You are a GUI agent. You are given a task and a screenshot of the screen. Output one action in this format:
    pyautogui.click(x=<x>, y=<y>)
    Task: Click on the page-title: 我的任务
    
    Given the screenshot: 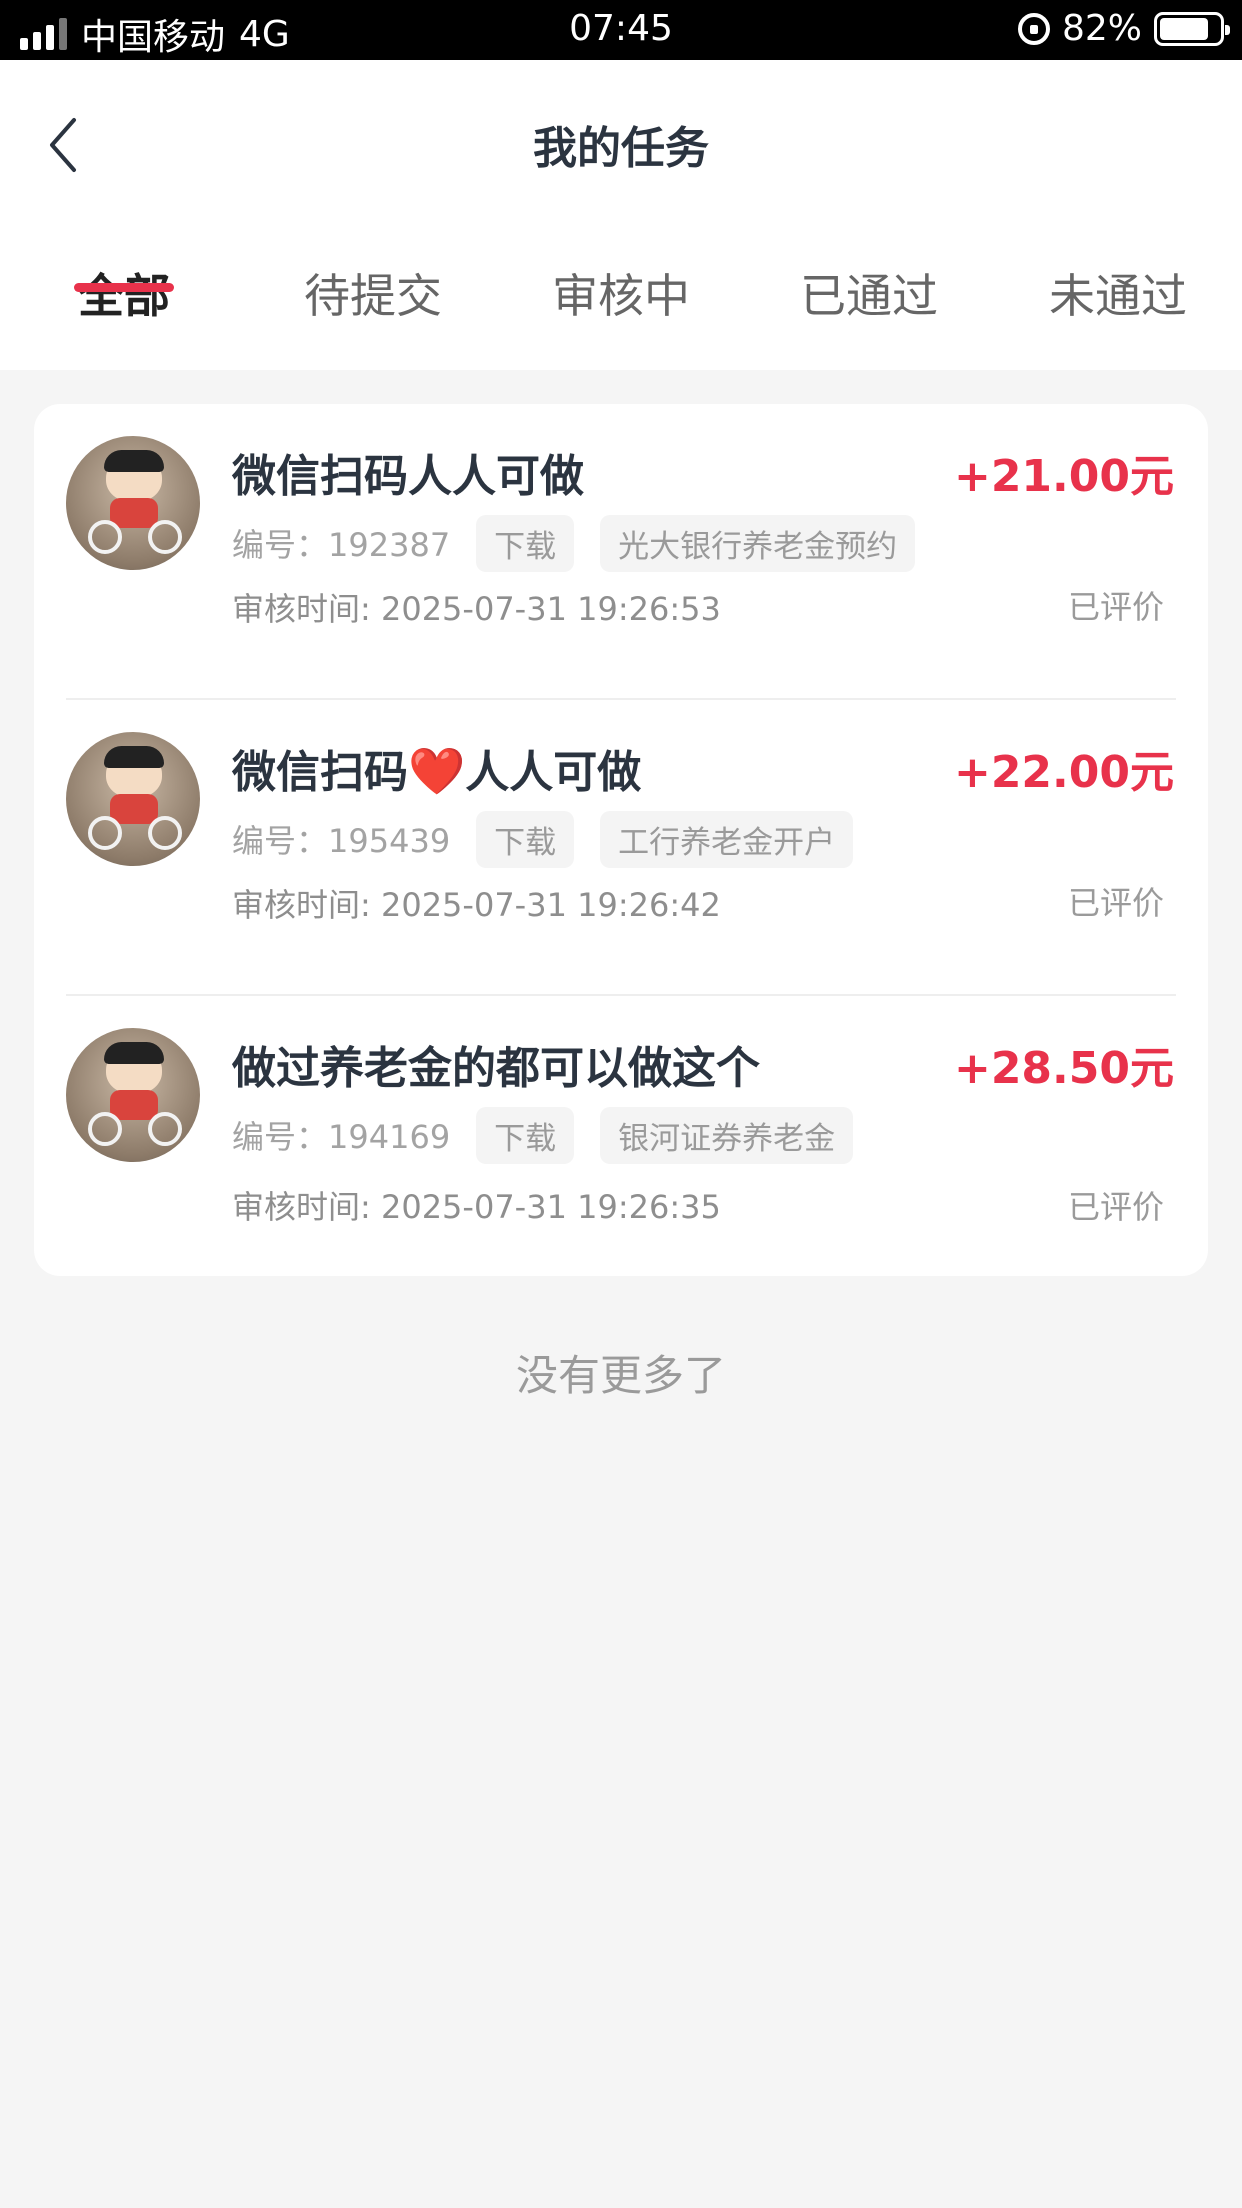 What is the action you would take?
    pyautogui.click(x=621, y=148)
    